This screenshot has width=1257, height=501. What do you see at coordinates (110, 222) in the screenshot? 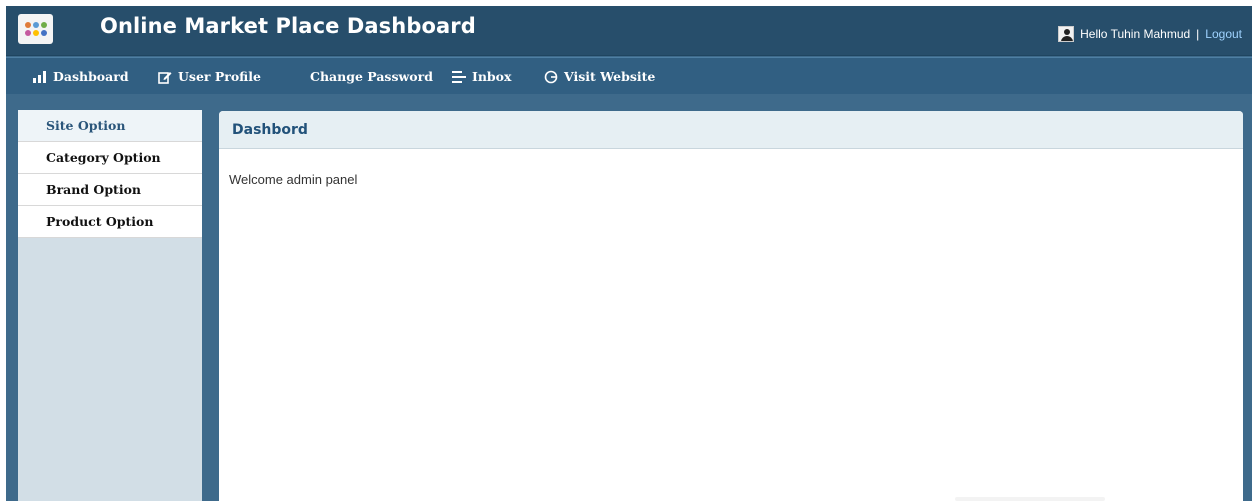
I see `sidebar-item-product-option: Product Option` at bounding box center [110, 222].